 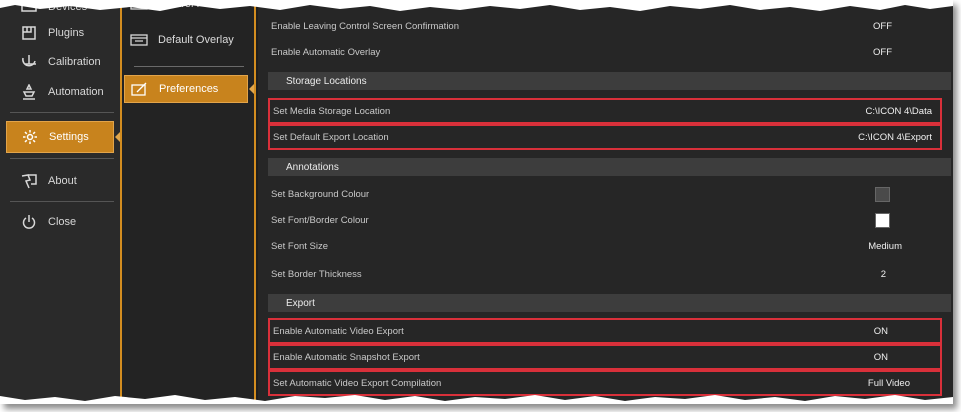 I want to click on setting-value: C:\ICON 4\Data, so click(x=898, y=111).